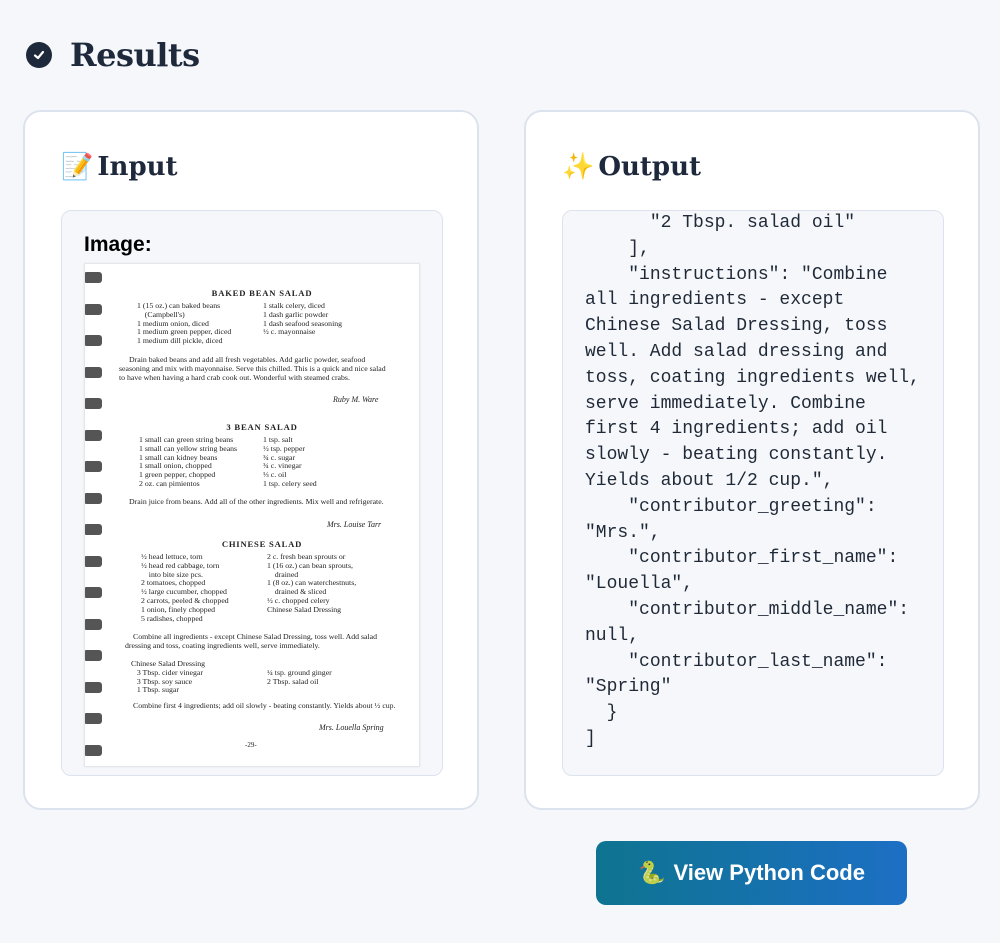 Image resolution: width=1000 pixels, height=943 pixels. What do you see at coordinates (769, 872) in the screenshot?
I see `view-python-code-label: View Python Code` at bounding box center [769, 872].